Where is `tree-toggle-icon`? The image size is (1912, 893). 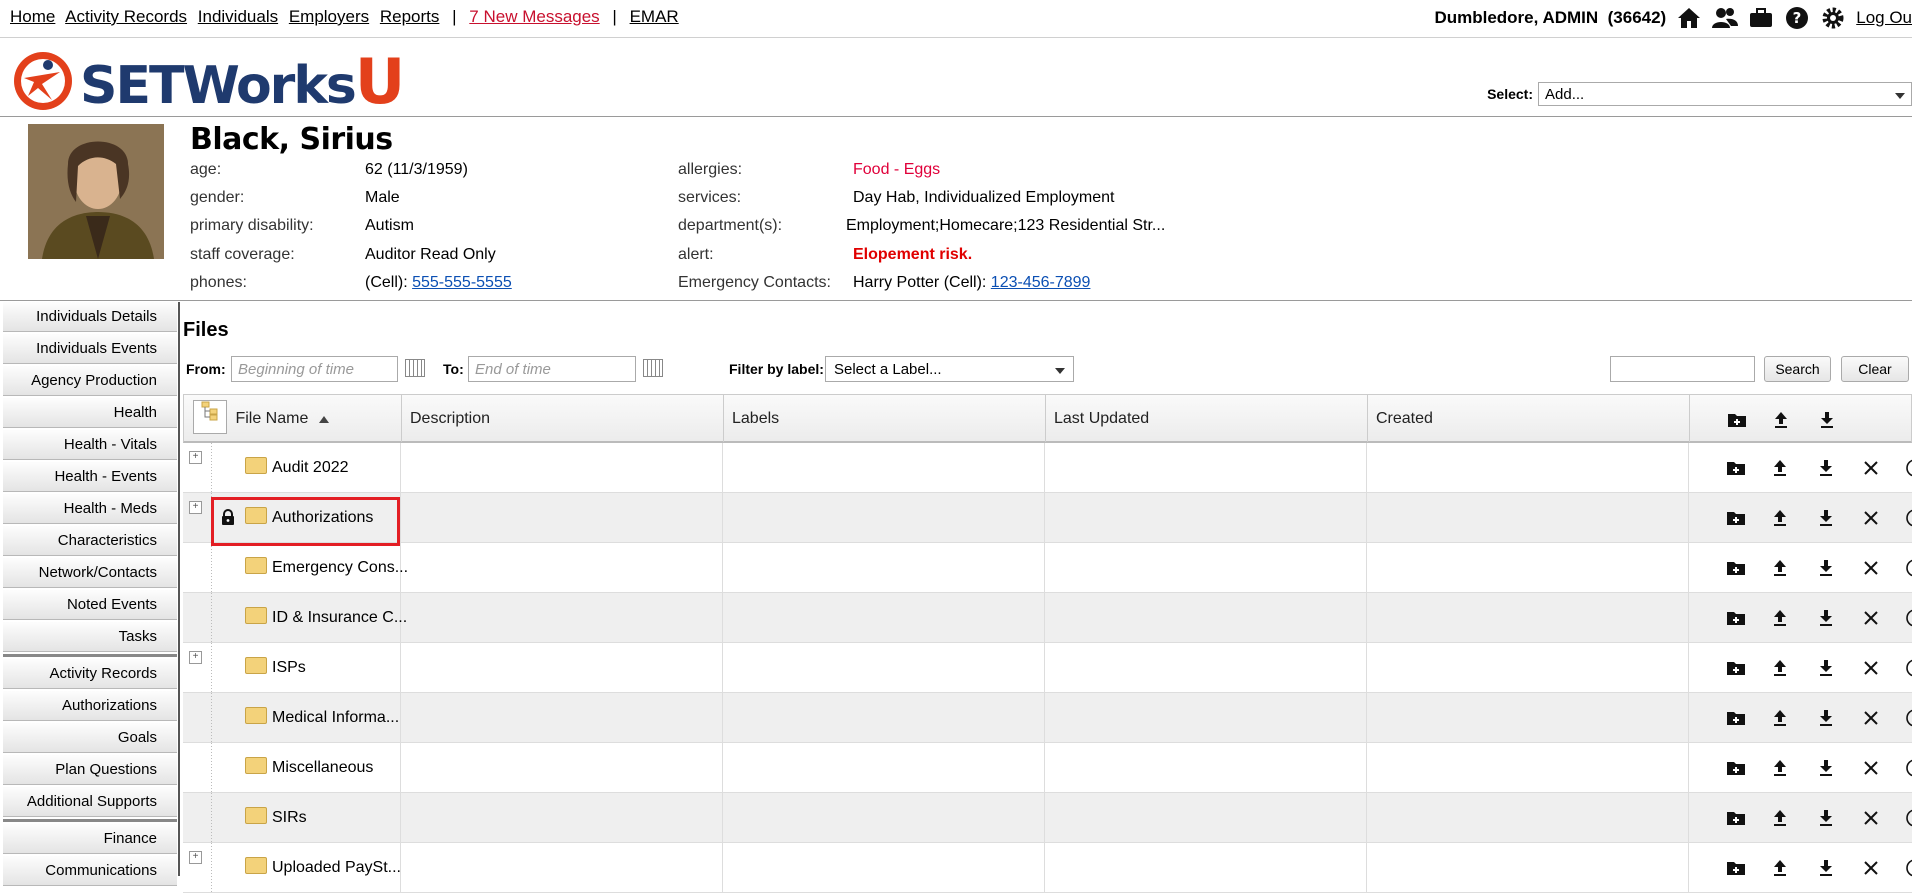
tree-toggle-icon is located at coordinates (210, 416).